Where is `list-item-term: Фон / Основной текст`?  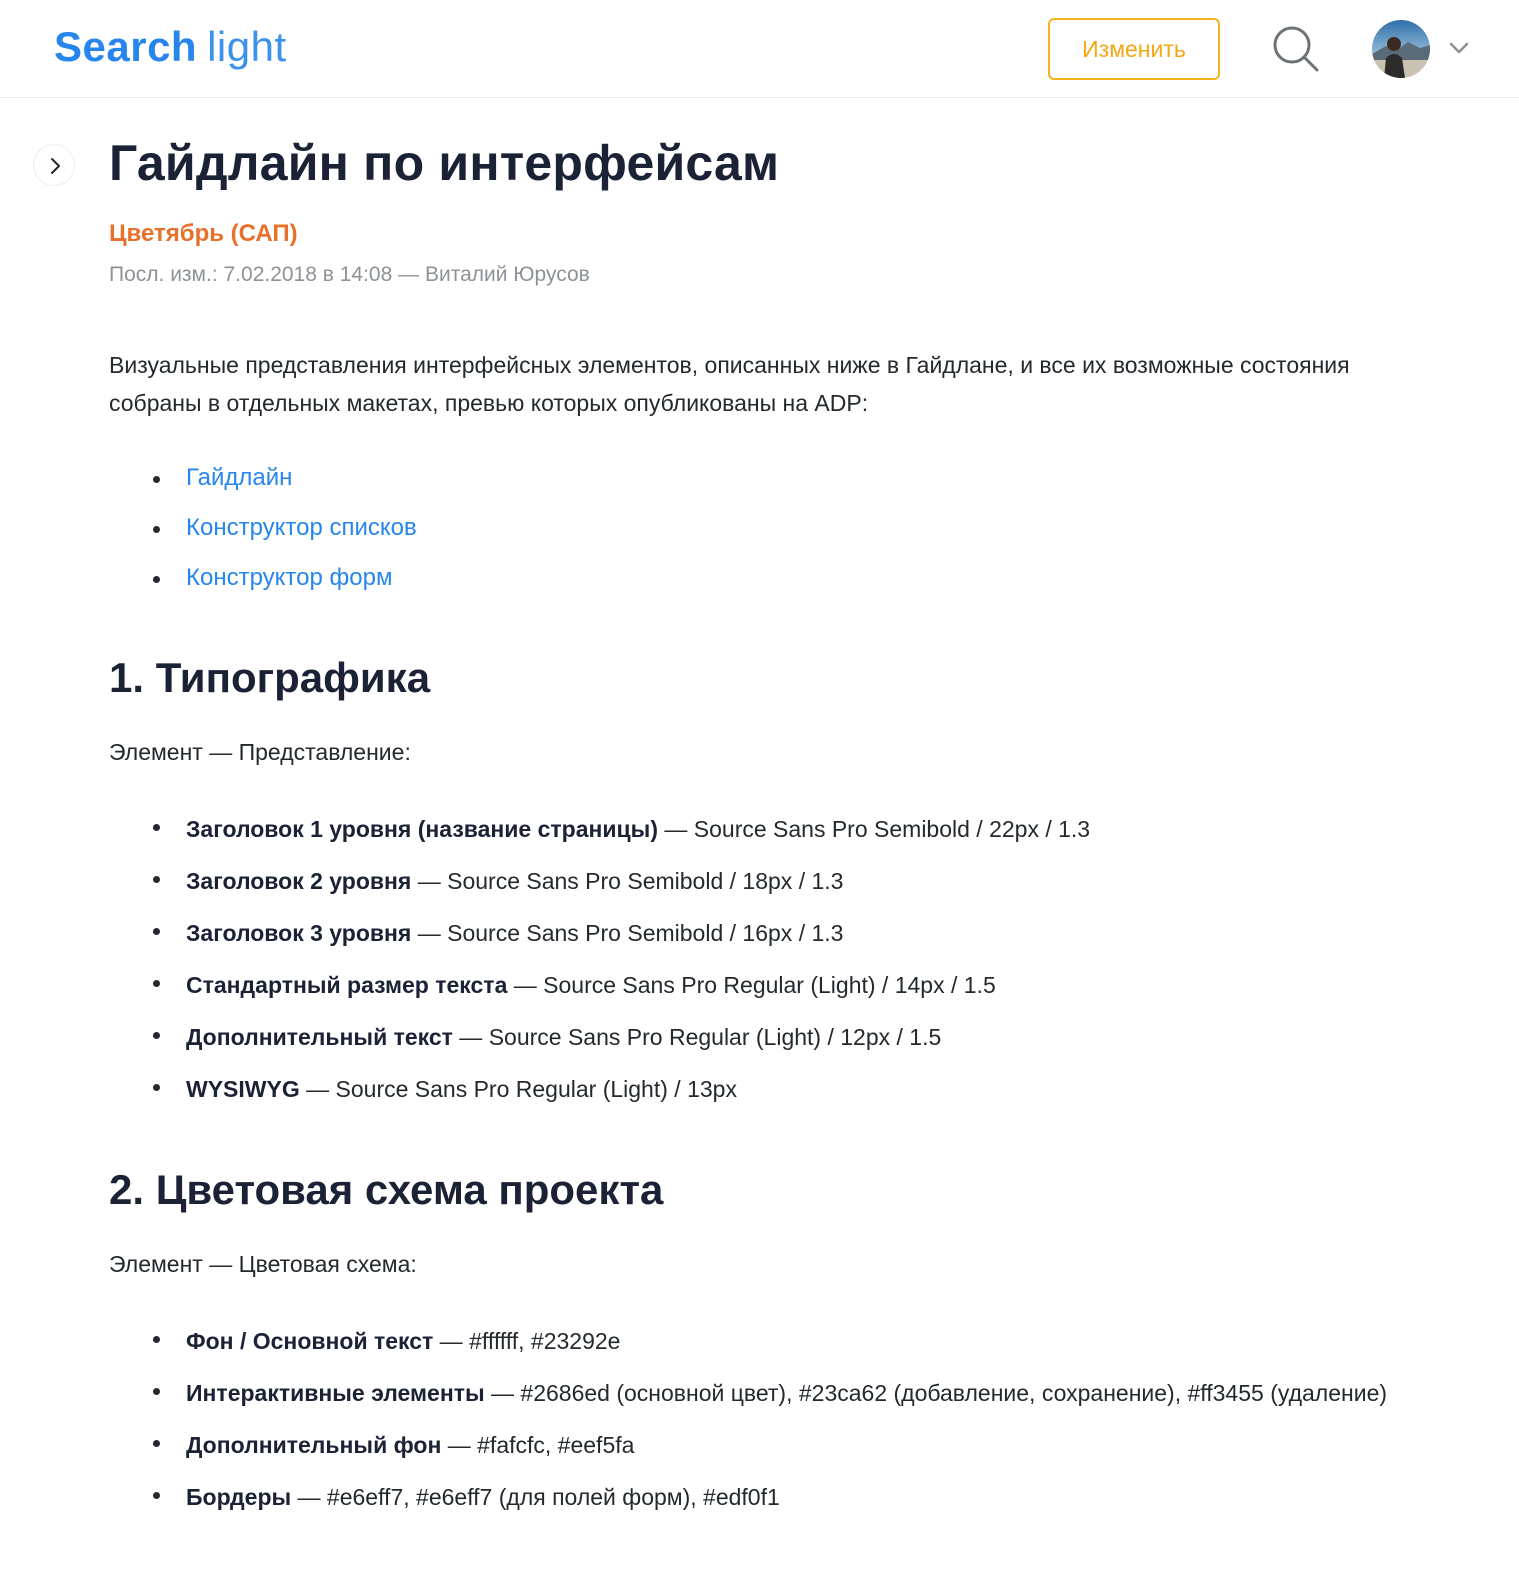
list-item-term: Фон / Основной текст is located at coordinates (310, 1341).